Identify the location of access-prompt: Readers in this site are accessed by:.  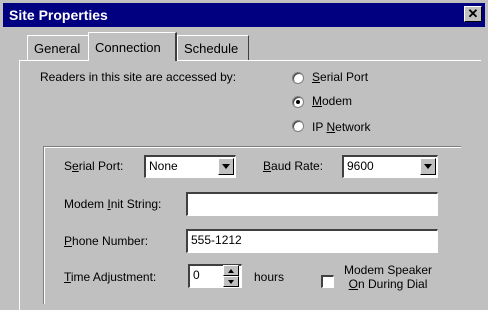
(138, 77).